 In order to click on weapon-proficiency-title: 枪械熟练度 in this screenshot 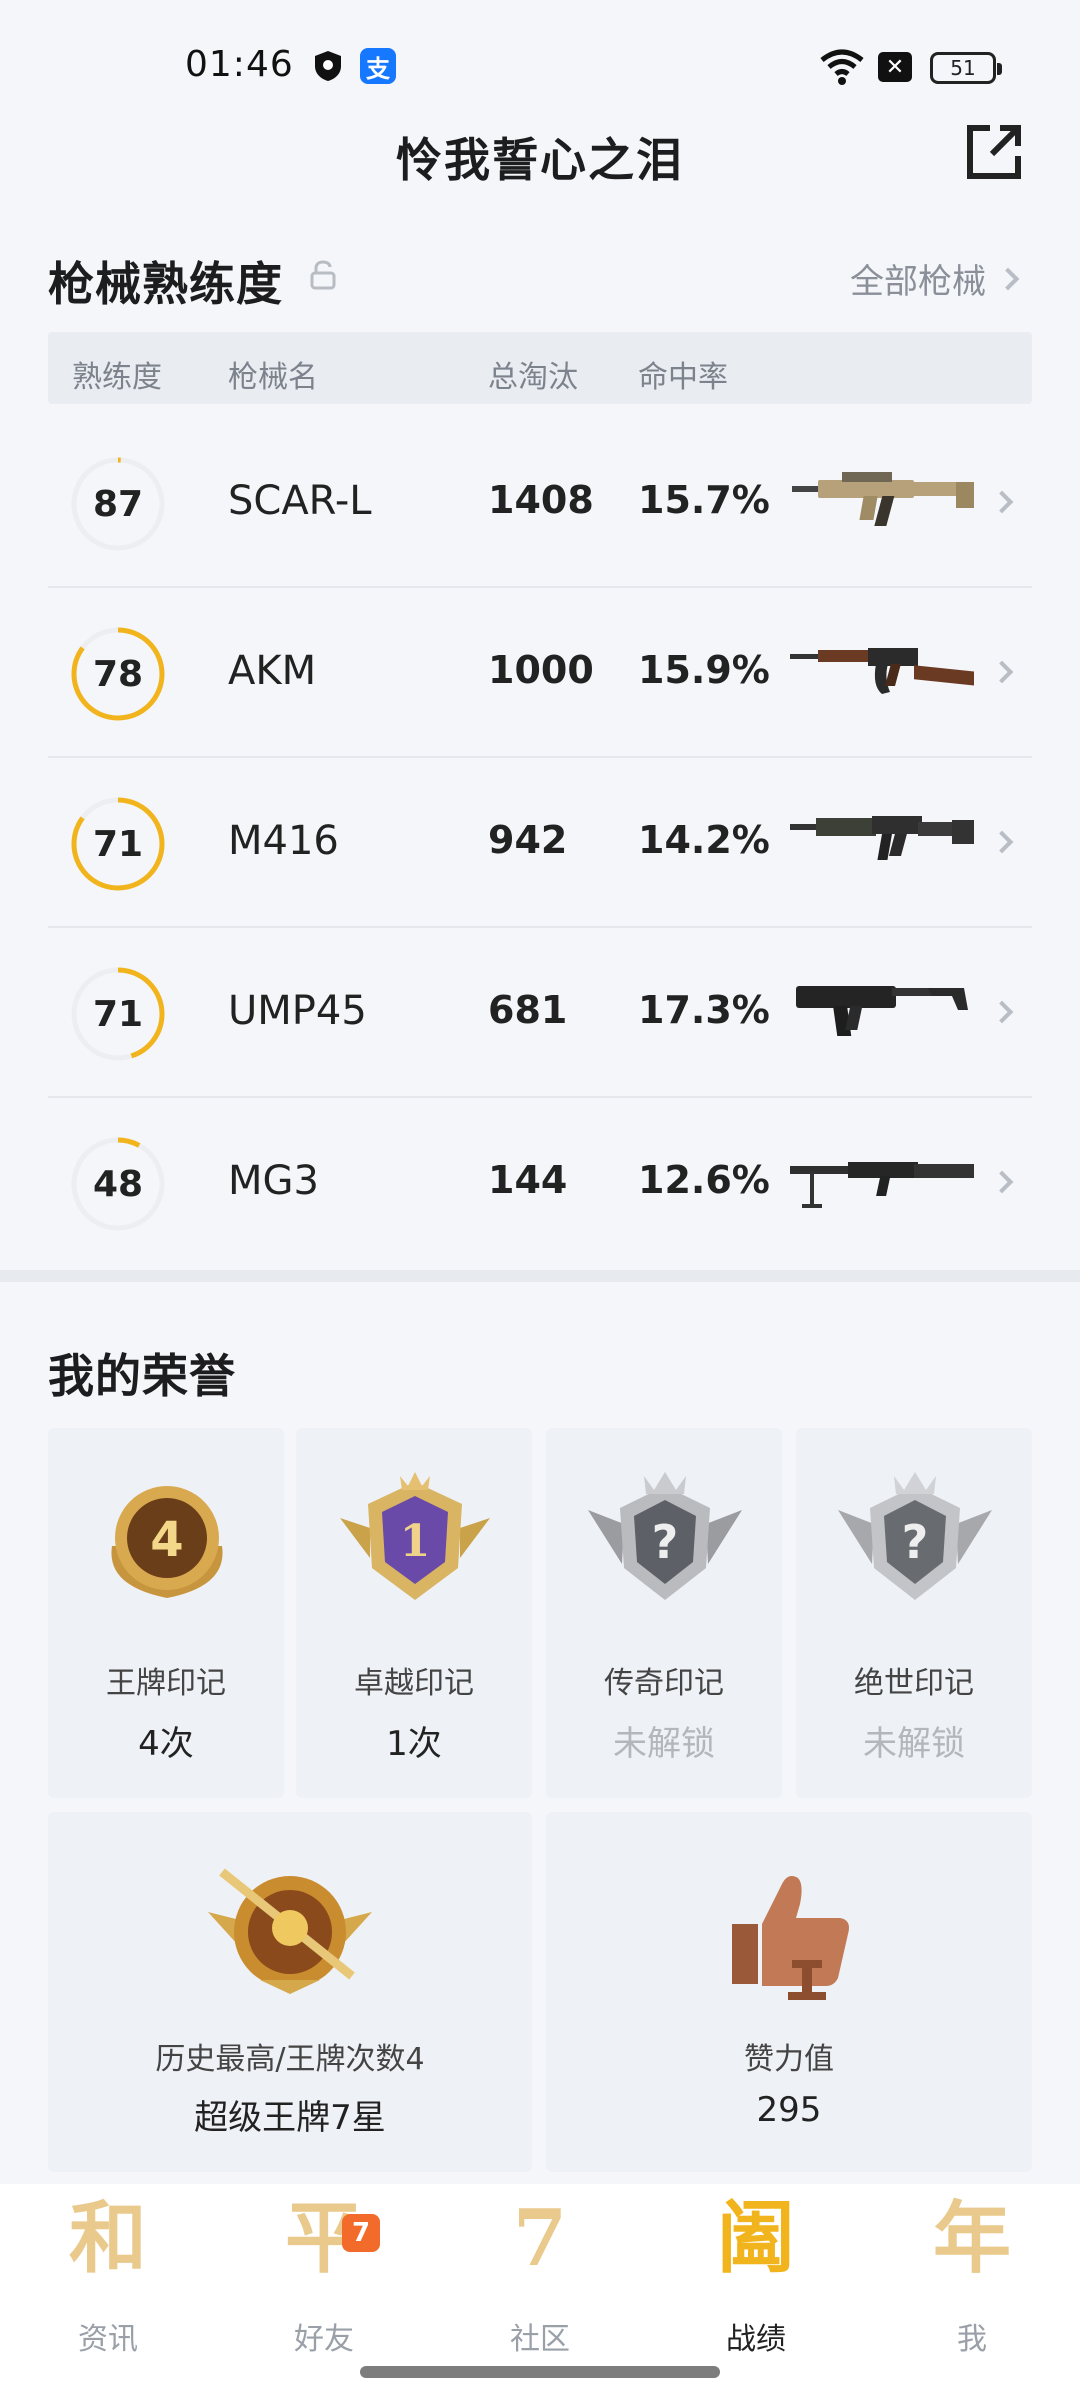, I will do `click(165, 284)`.